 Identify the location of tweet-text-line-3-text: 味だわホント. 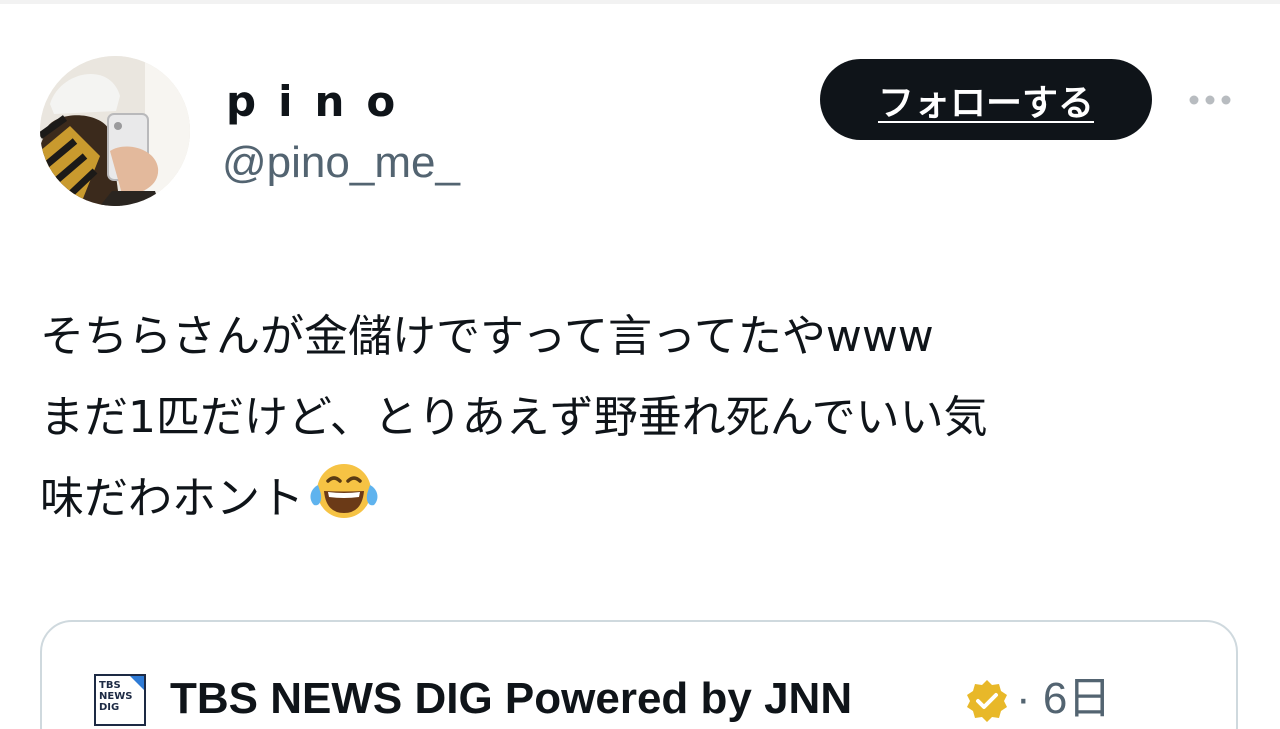
(172, 498).